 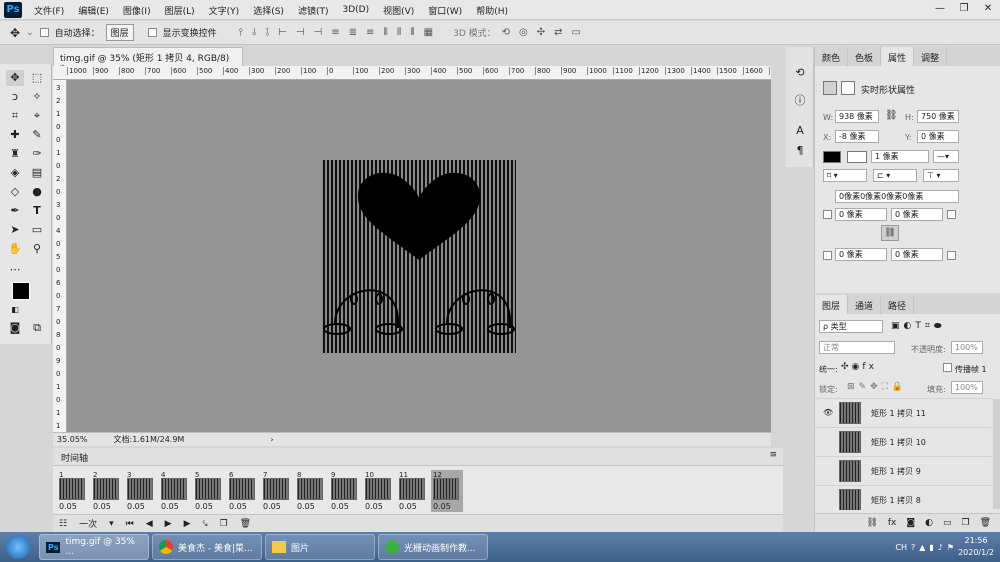 I want to click on network-icon: ▮, so click(x=931, y=547).